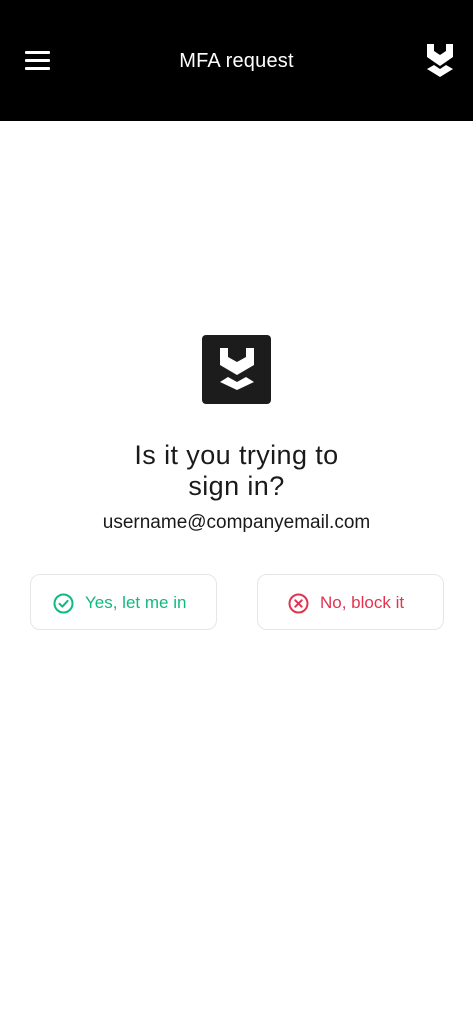 The image size is (473, 1024). Describe the element at coordinates (236, 486) in the screenshot. I see `question-line: sign in?` at that location.